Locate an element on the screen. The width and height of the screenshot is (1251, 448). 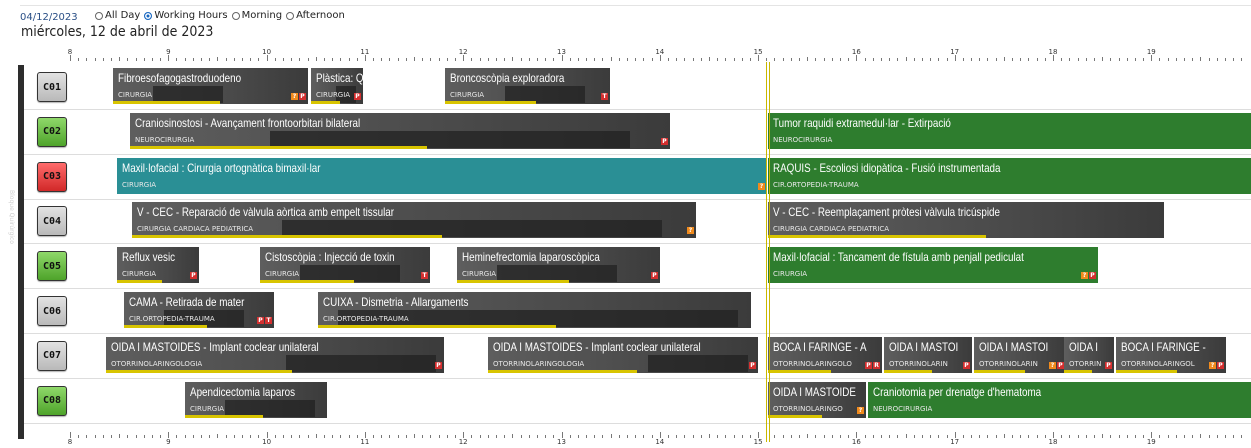
room-badge-c04: C04 is located at coordinates (52, 221).